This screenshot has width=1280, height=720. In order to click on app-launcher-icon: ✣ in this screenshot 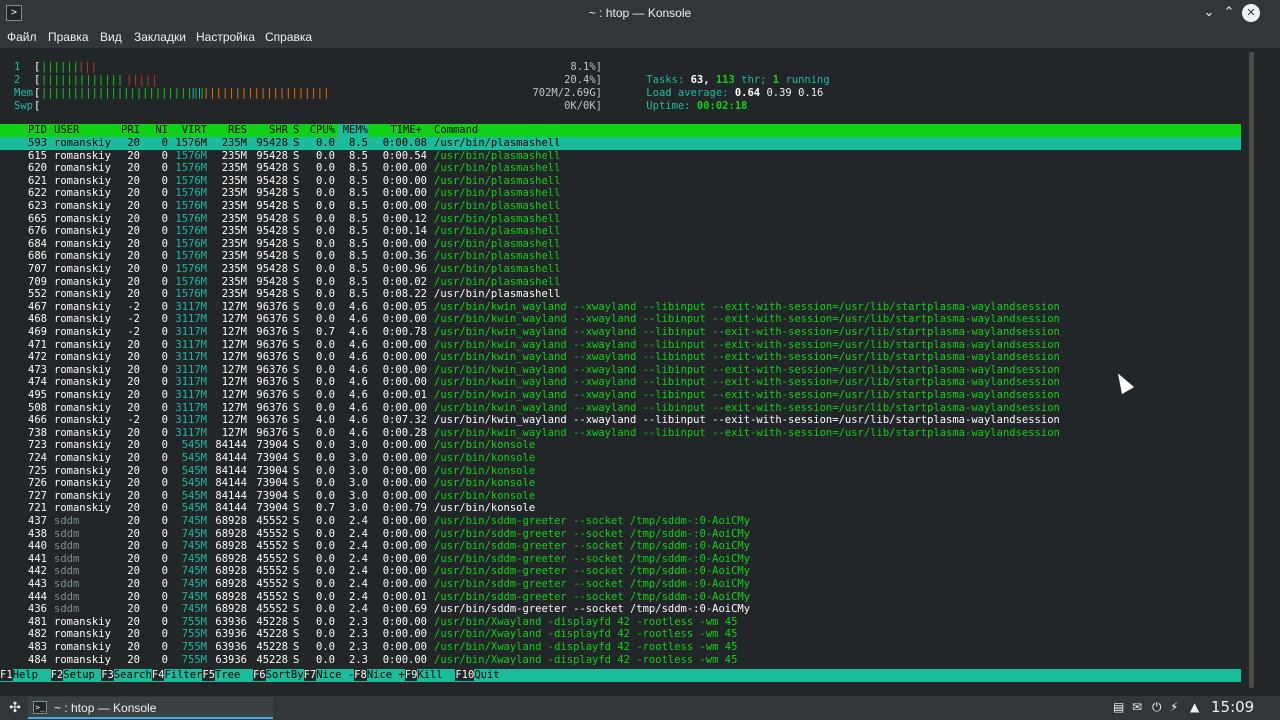, I will do `click(15, 708)`.